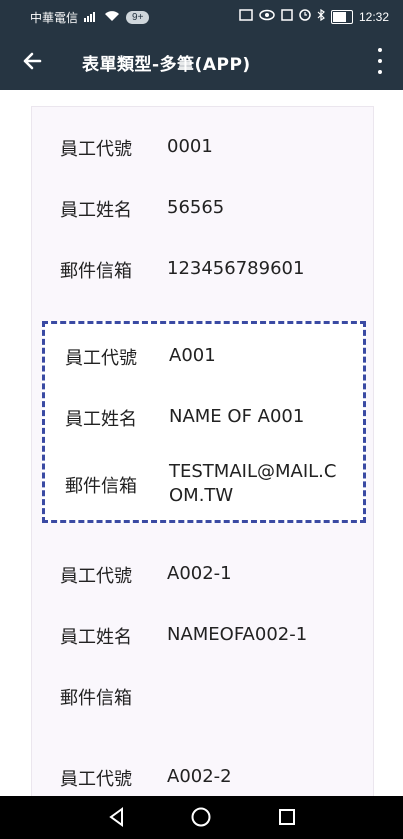 This screenshot has height=839, width=403. Describe the element at coordinates (138, 17) in the screenshot. I see `notification-badge: 9+` at that location.